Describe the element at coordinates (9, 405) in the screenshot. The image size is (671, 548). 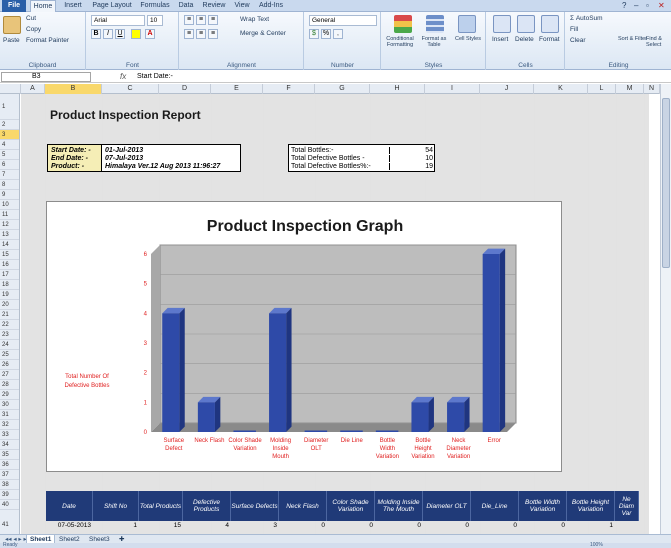
I see `row-header-30: 30` at that location.